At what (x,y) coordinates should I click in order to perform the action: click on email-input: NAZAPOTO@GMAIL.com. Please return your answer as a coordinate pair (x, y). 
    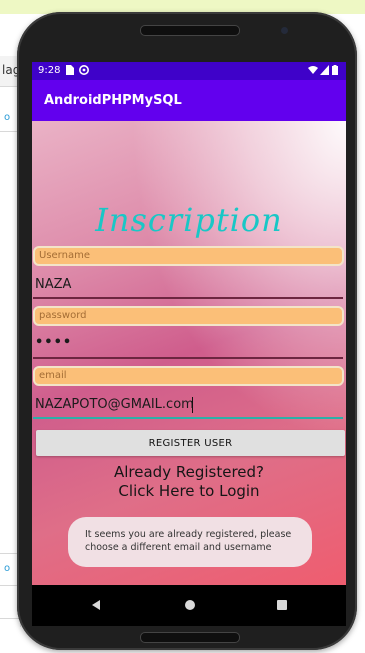
    Looking at the image, I should click on (114, 404).